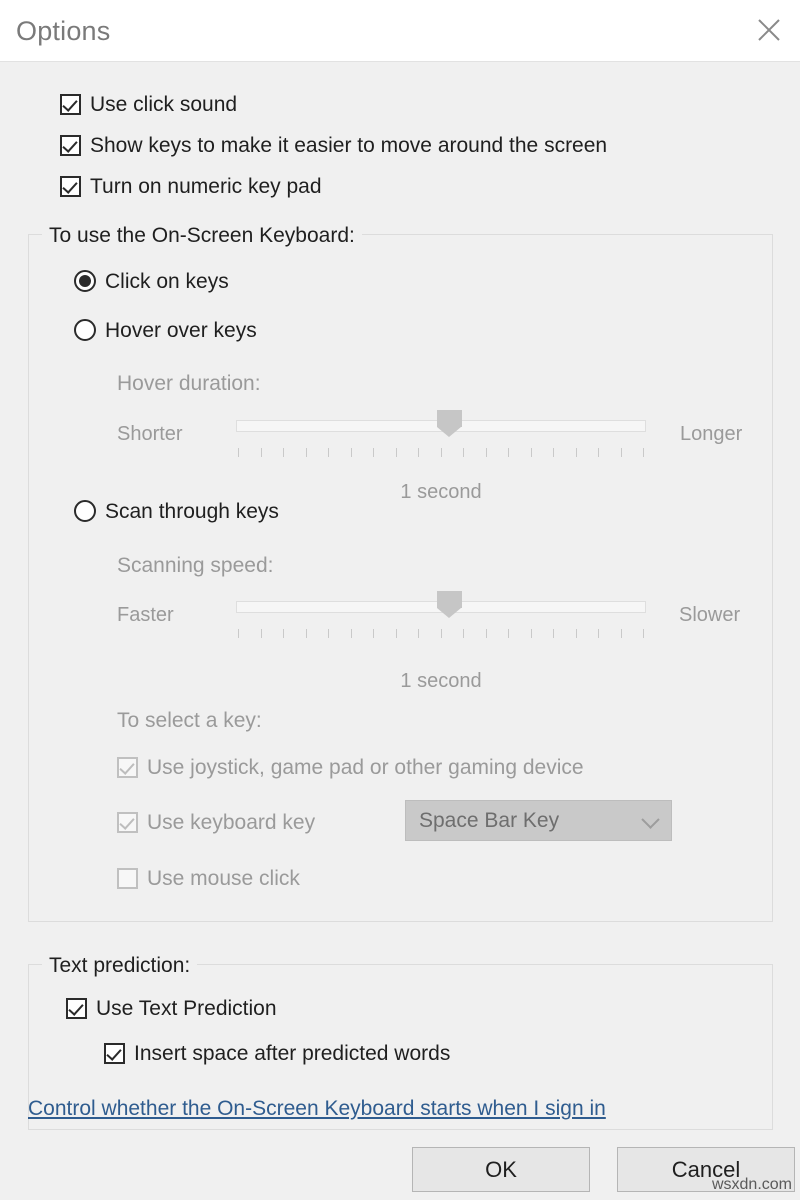  Describe the element at coordinates (150, 434) in the screenshot. I see `hover-slider-min-label: Shorter` at that location.